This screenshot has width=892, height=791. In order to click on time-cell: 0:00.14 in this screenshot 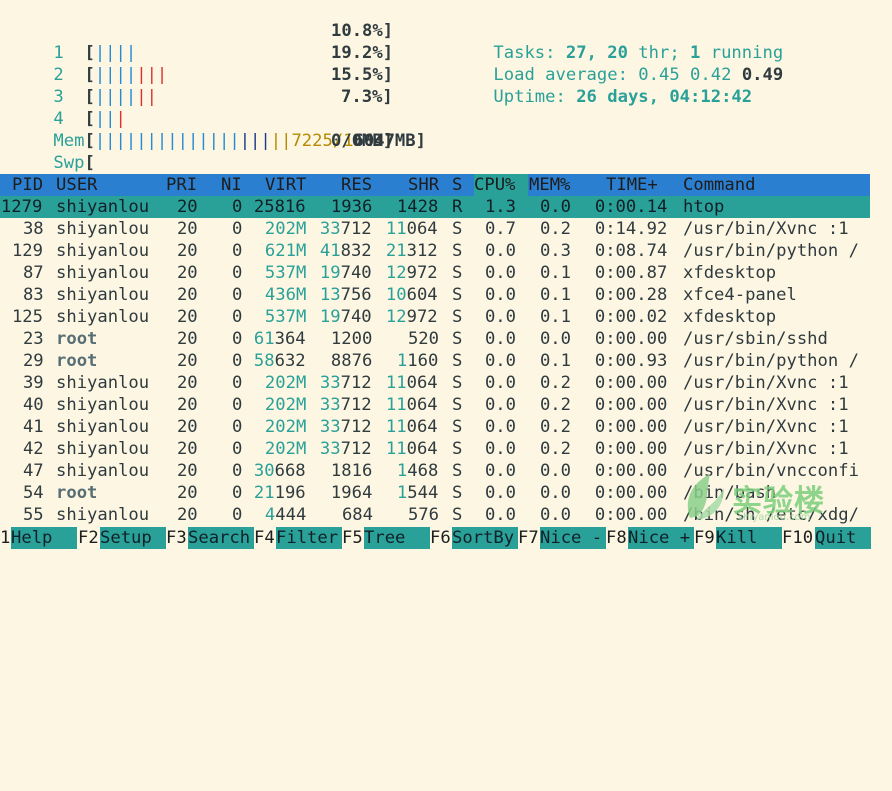, I will do `click(631, 207)`.